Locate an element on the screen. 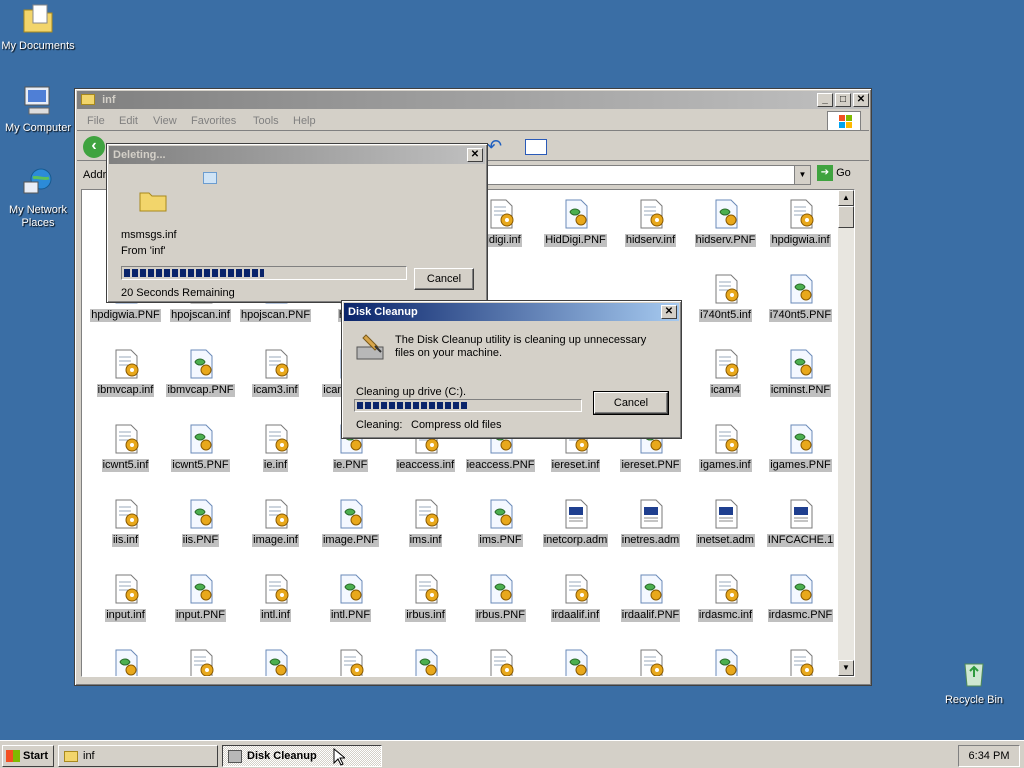 Image resolution: width=1024 pixels, height=768 pixels. file-item: irdaalif.PNF is located at coordinates (650, 597).